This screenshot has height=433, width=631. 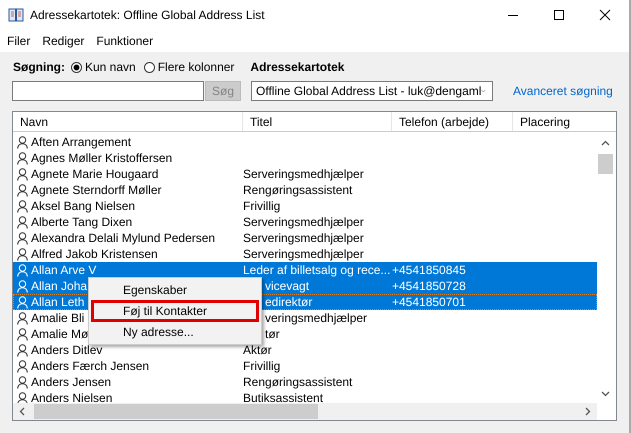 What do you see at coordinates (429, 270) in the screenshot?
I see `phone-number: +4541850845` at bounding box center [429, 270].